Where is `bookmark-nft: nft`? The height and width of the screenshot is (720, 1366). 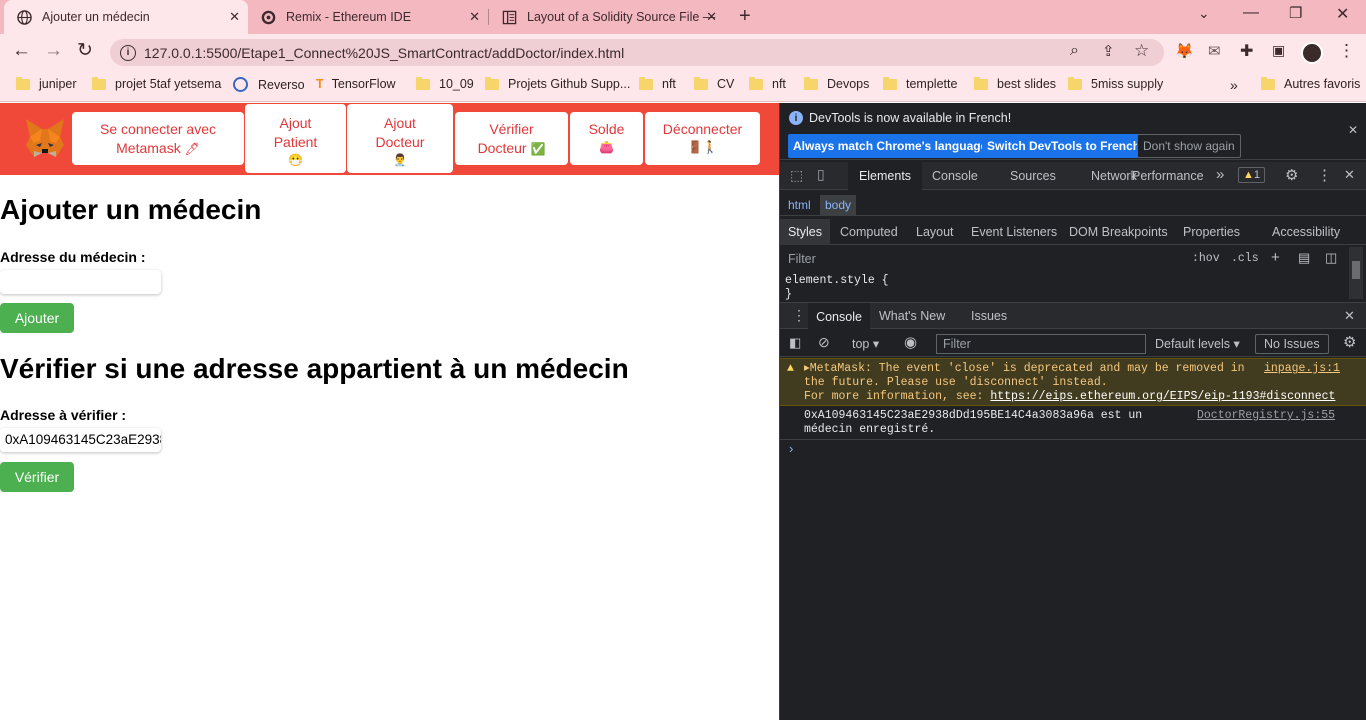
bookmark-nft: nft is located at coordinates (657, 83).